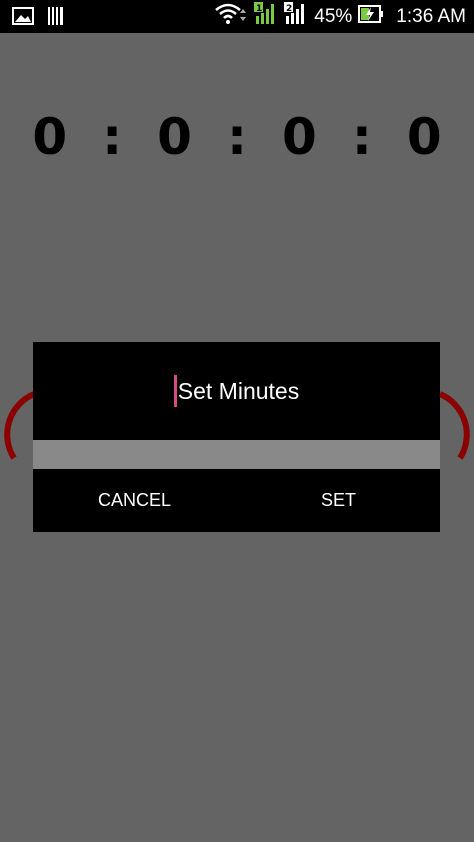  I want to click on timer-digit-1: 0, so click(50, 137).